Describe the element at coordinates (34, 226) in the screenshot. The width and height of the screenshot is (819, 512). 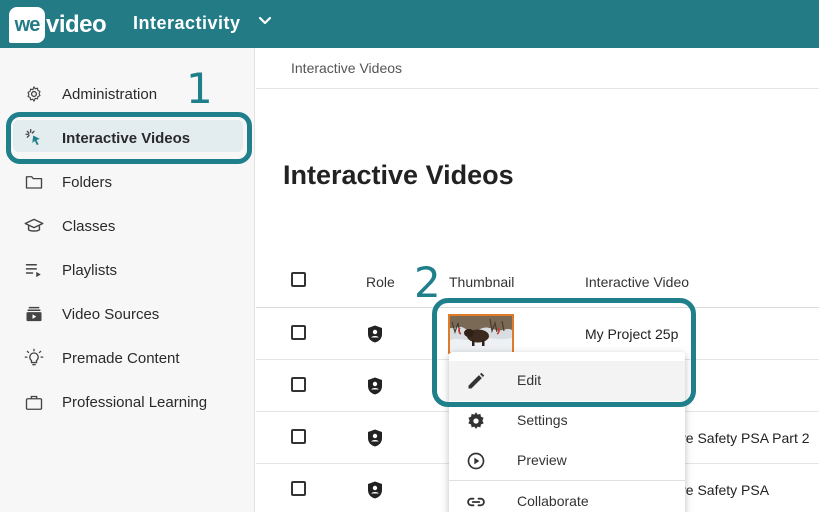
I see `graduation-cap-icon` at that location.